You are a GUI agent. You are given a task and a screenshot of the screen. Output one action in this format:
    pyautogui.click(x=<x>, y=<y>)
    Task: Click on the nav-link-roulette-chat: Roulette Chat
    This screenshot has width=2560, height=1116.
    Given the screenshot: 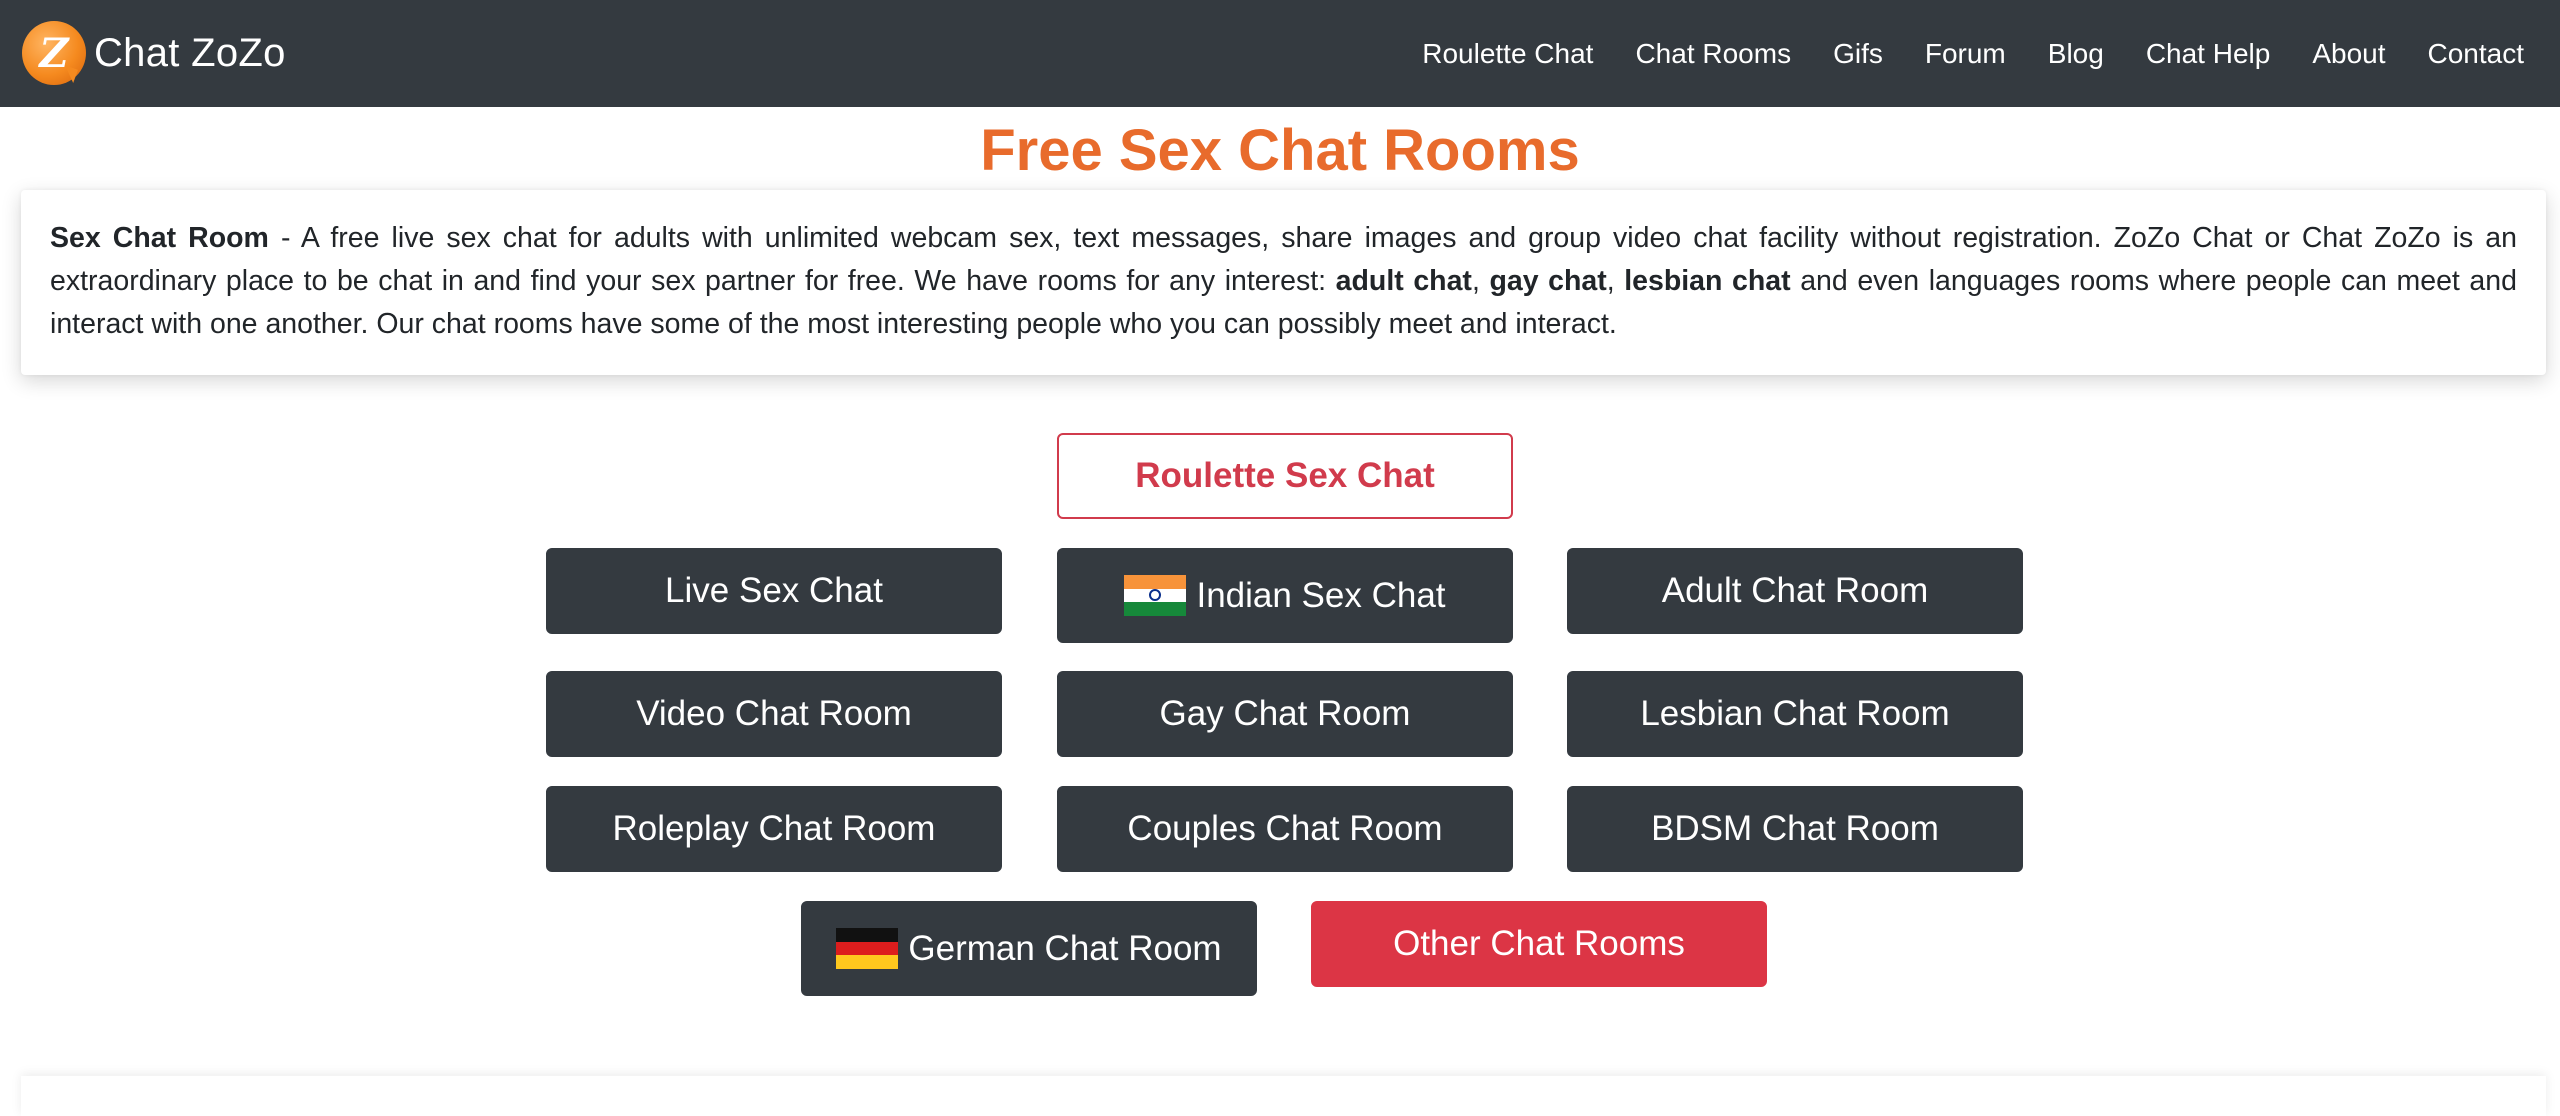 What is the action you would take?
    pyautogui.click(x=1507, y=54)
    